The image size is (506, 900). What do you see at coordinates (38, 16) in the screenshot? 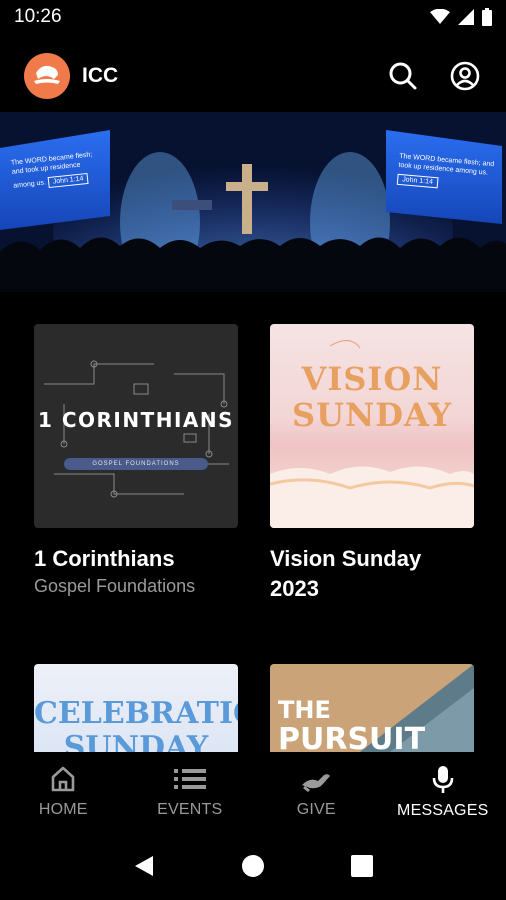
I see `status-time: 10:26` at bounding box center [38, 16].